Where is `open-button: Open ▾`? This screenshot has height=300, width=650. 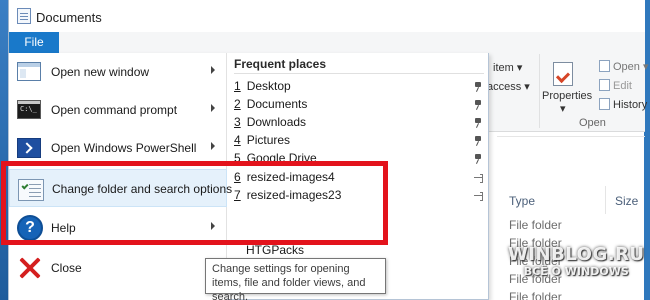 open-button: Open ▾ is located at coordinates (624, 66).